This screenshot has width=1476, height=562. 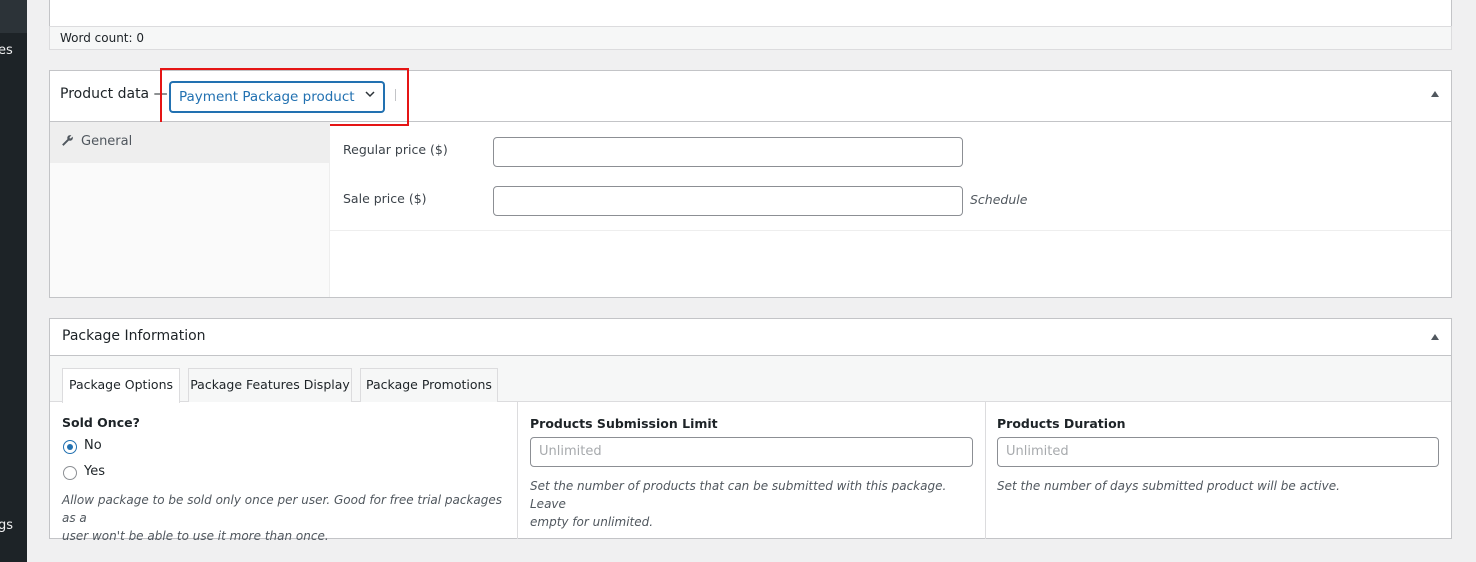 What do you see at coordinates (750, 337) in the screenshot?
I see `package-information-header: Package Information` at bounding box center [750, 337].